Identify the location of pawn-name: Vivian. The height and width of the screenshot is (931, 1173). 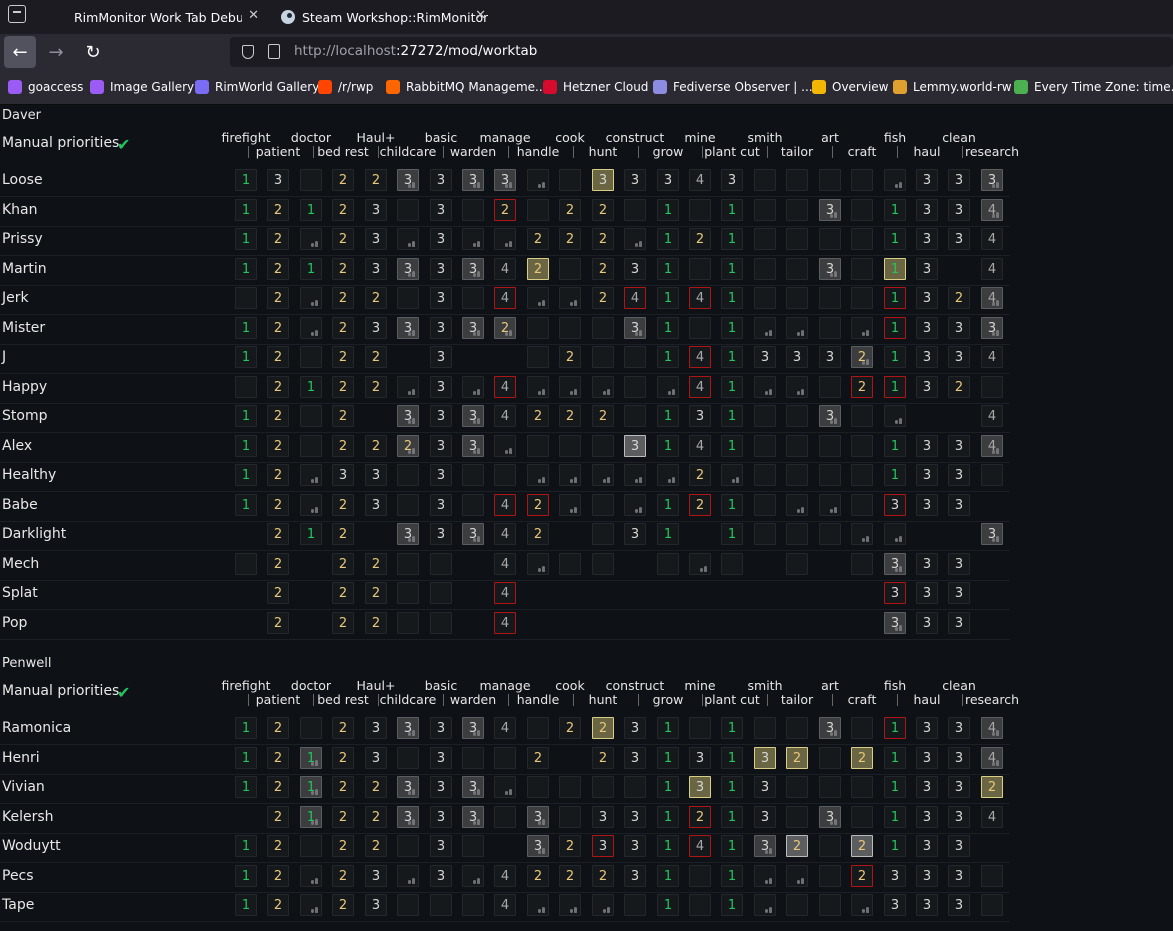
(23, 787).